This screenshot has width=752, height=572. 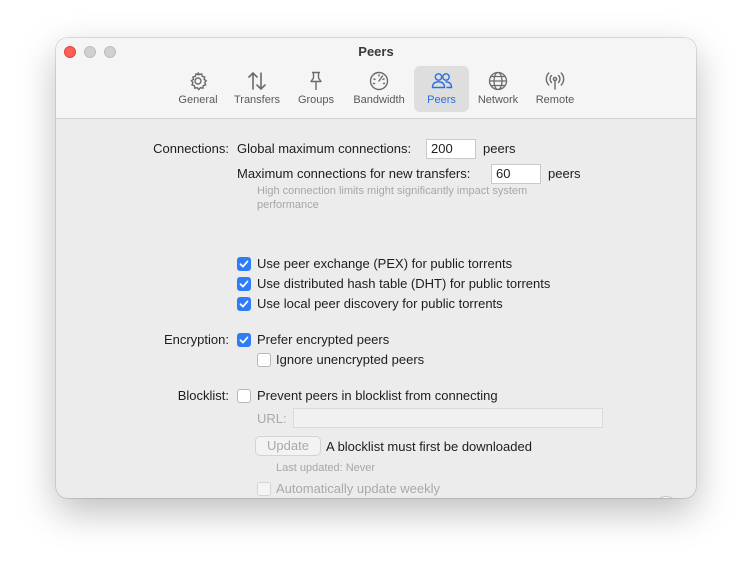 What do you see at coordinates (324, 148) in the screenshot?
I see `global-connections-label: Global maximum connections:` at bounding box center [324, 148].